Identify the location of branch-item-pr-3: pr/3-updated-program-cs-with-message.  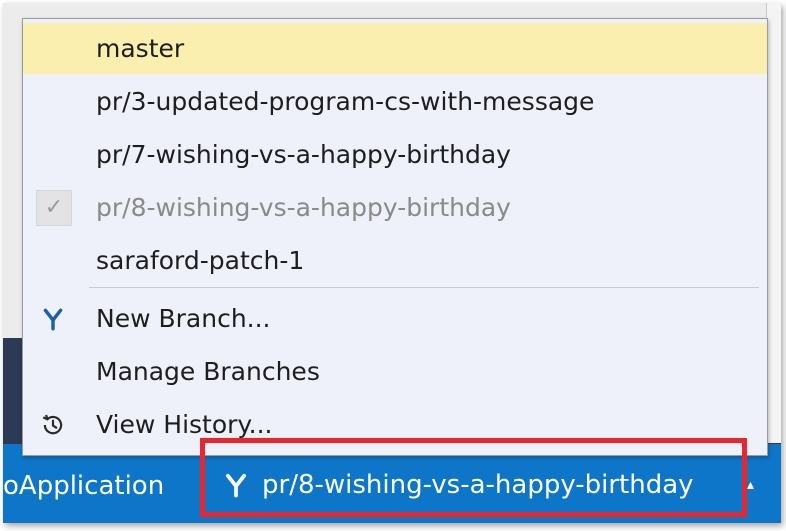
(395, 101).